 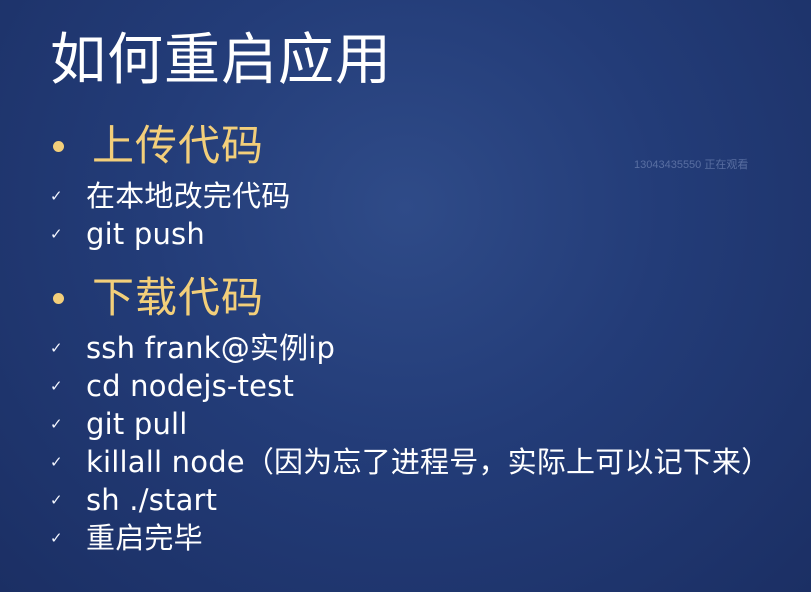 What do you see at coordinates (190, 386) in the screenshot?
I see `list-item-text: cd nodejs-test` at bounding box center [190, 386].